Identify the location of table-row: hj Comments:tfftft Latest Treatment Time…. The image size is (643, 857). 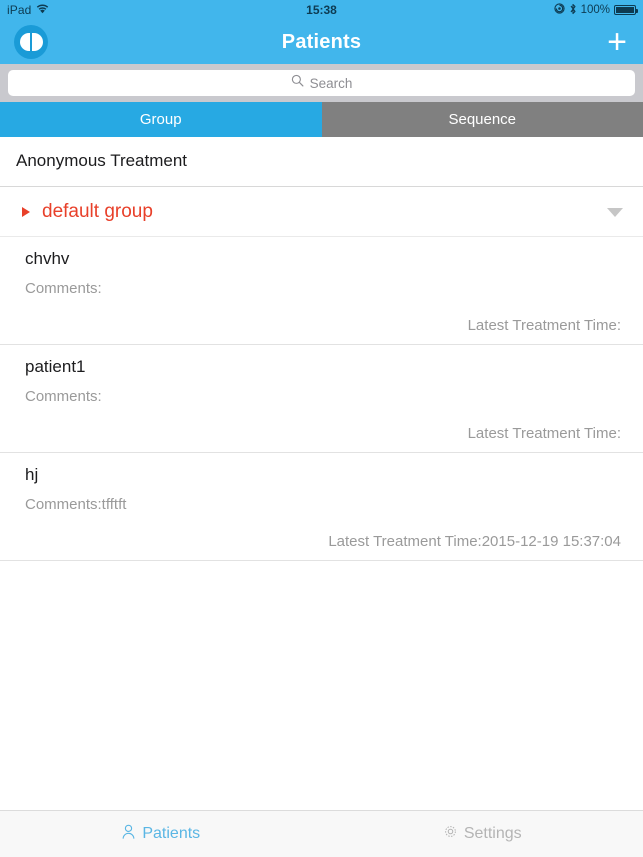
(321, 507).